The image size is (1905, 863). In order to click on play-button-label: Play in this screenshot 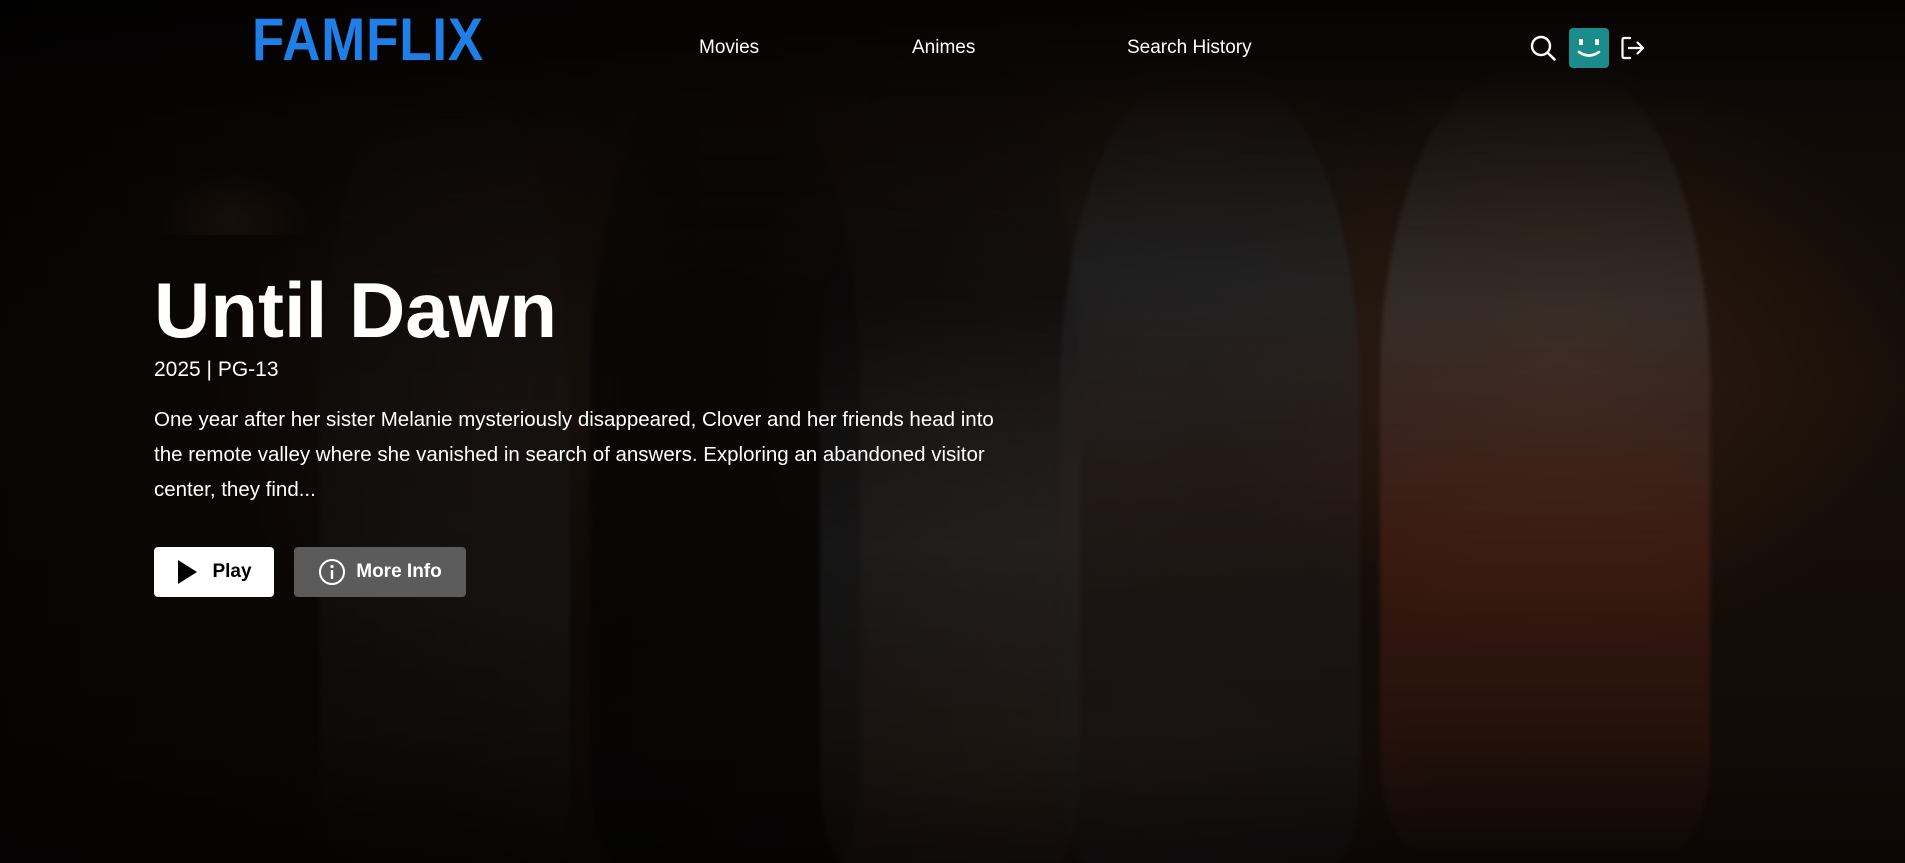, I will do `click(232, 571)`.